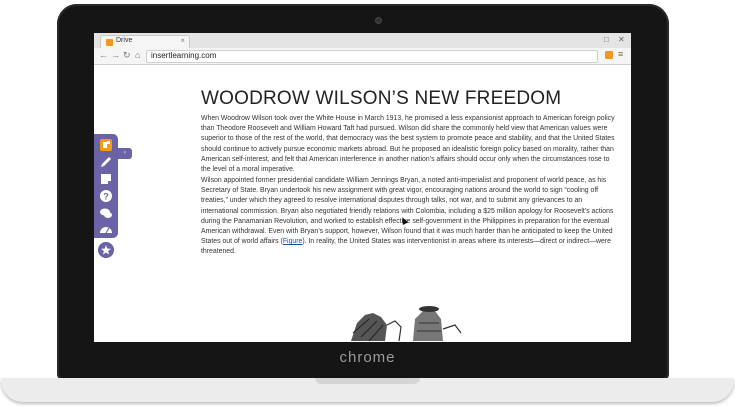 The width and height of the screenshot is (735, 406). Describe the element at coordinates (182, 40) in the screenshot. I see `tab-close-icon: ×` at that location.